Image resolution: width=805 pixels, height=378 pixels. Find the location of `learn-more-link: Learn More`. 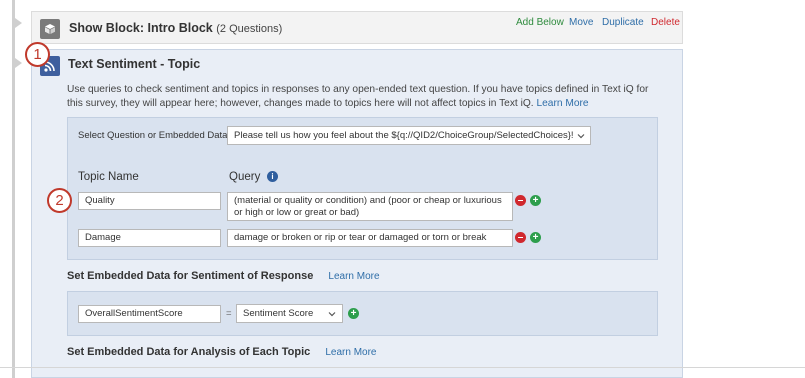

learn-more-link: Learn More is located at coordinates (562, 103).